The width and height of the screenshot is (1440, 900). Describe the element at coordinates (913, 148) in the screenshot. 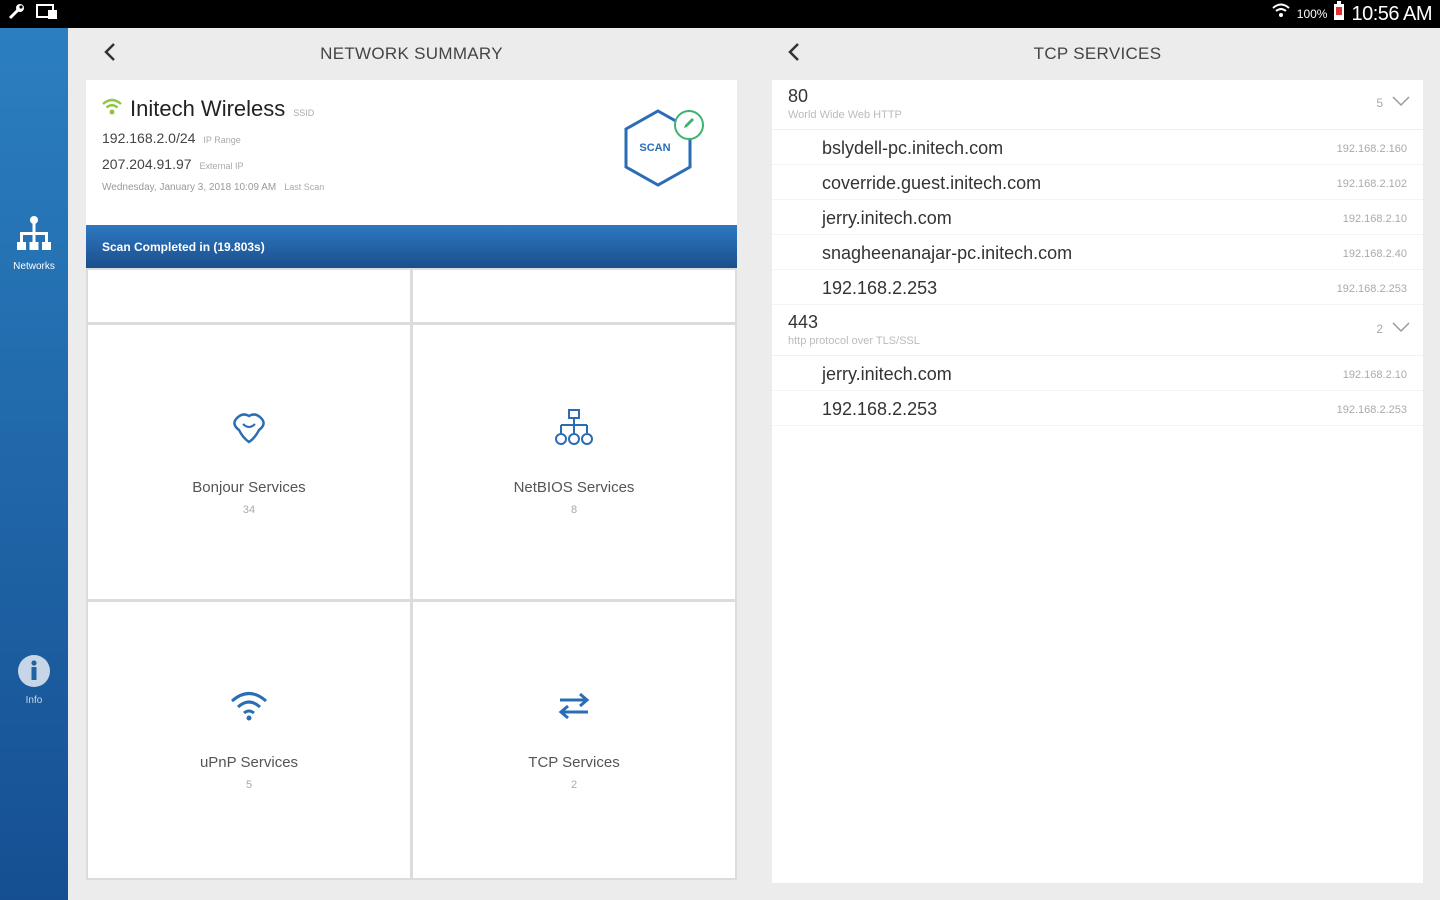

I see `host-name: bslydell-pc.initech.com` at that location.